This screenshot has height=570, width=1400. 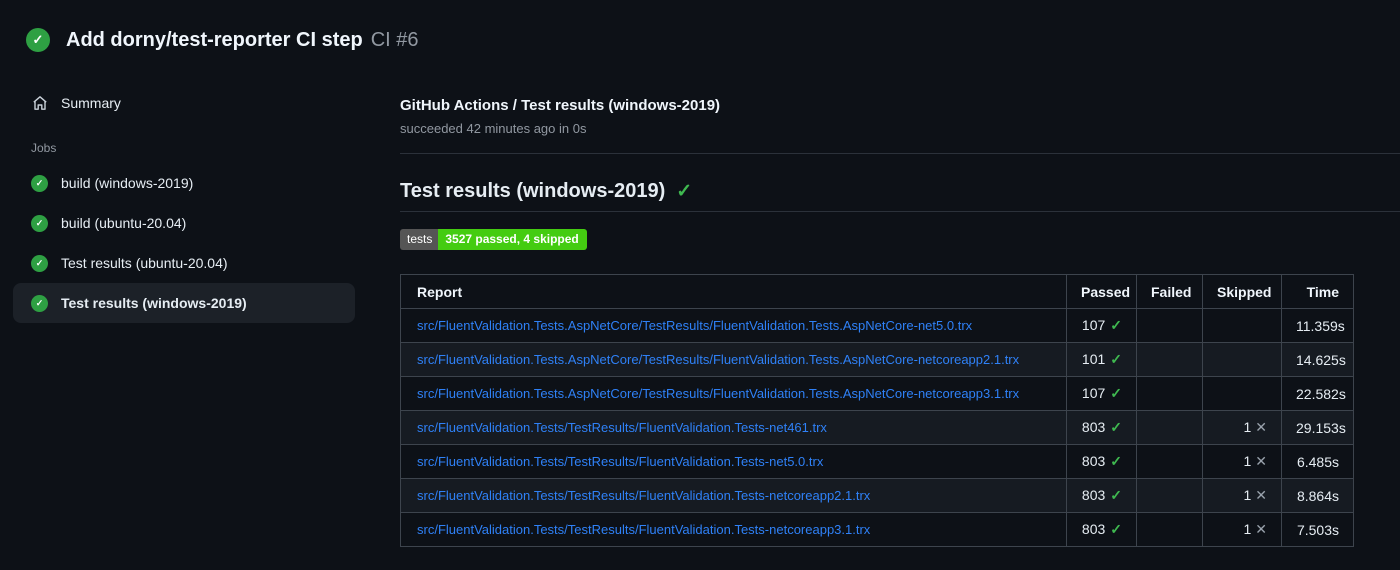 I want to click on time-cell: 8.864s, so click(x=1317, y=495).